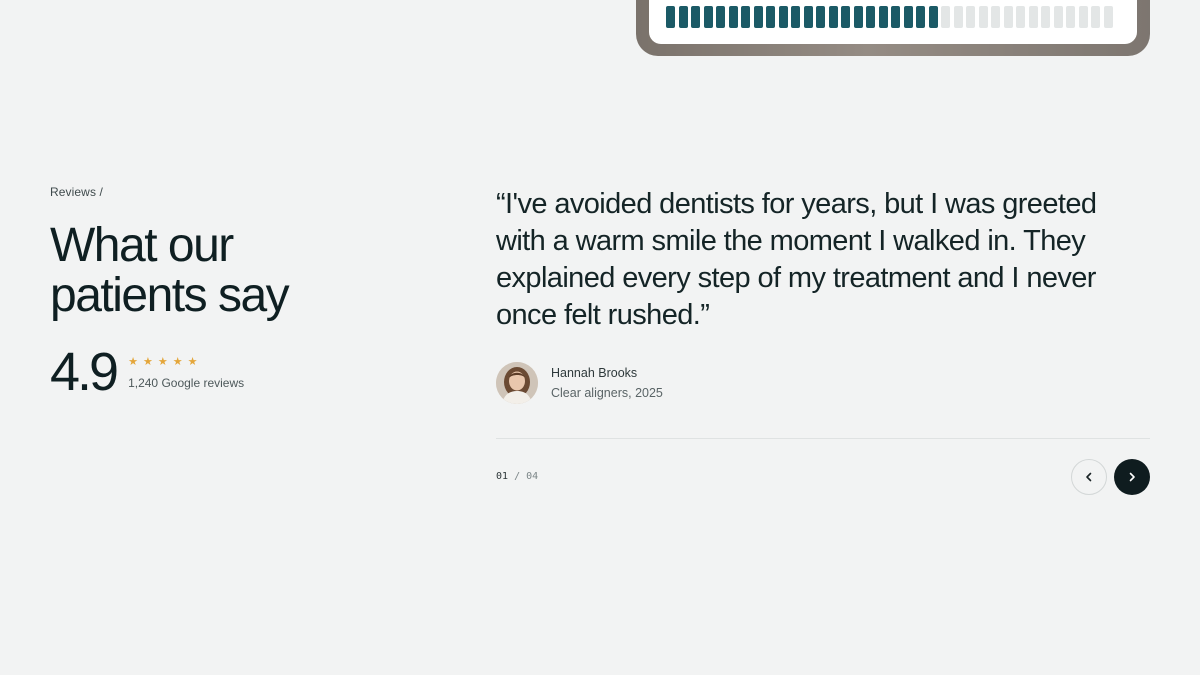 This screenshot has height=675, width=1200. What do you see at coordinates (607, 383) in the screenshot?
I see `author-info: Hannah Brooks Clear aligners, 2025` at bounding box center [607, 383].